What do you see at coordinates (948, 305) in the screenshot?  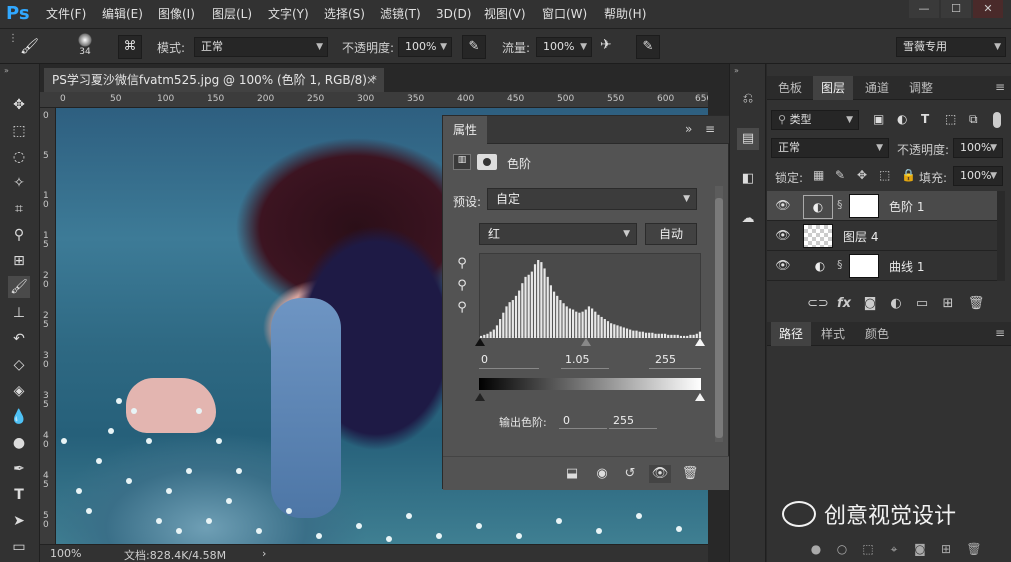 I see `new-layer-icon: ⊞` at bounding box center [948, 305].